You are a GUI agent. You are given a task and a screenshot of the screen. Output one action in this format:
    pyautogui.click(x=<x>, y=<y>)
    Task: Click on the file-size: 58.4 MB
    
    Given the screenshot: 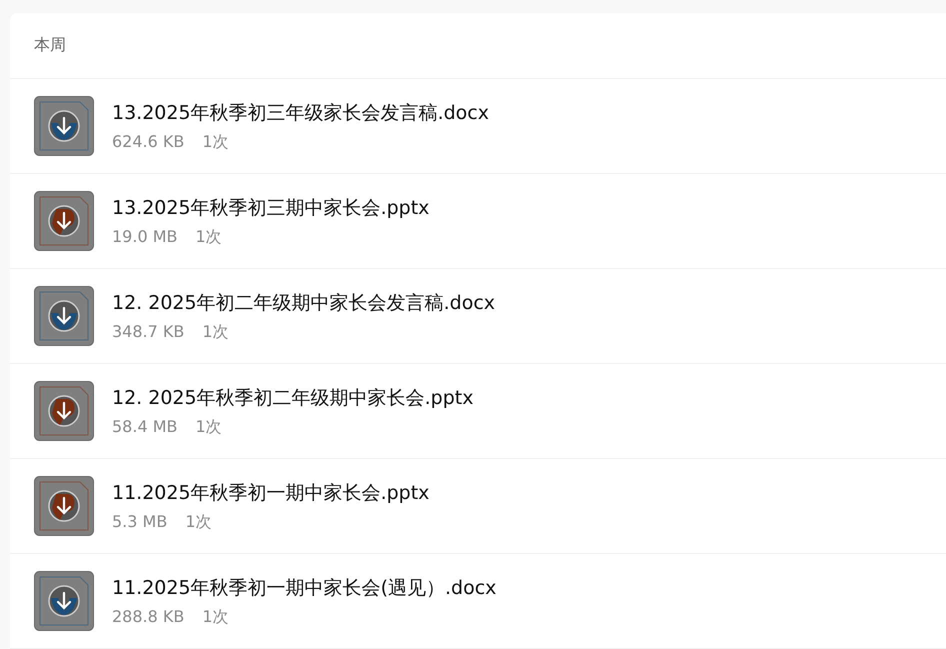 What is the action you would take?
    pyautogui.click(x=145, y=427)
    